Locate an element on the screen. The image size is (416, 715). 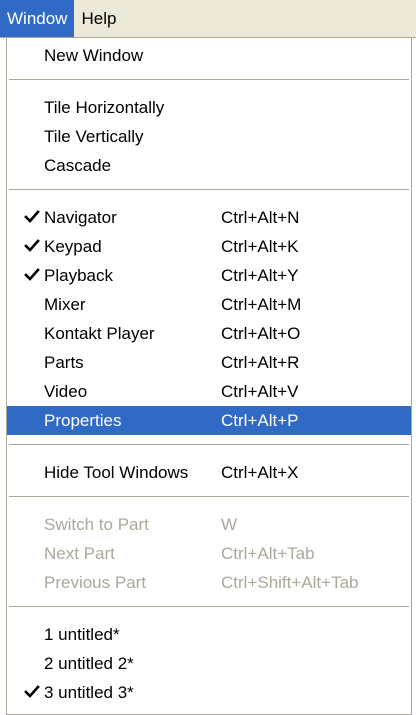
menu-item-label: Mixer is located at coordinates (65, 304).